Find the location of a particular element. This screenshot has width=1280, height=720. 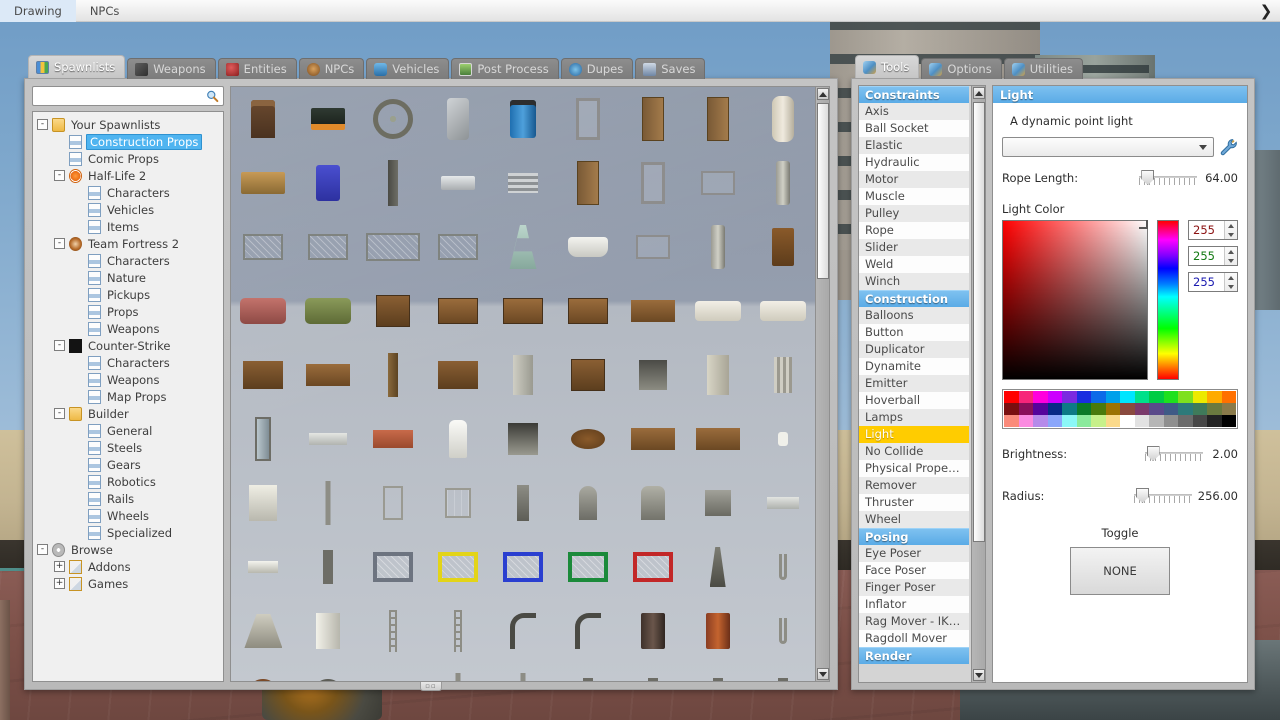

window-resize-grip: ▫▫ is located at coordinates (431, 686).